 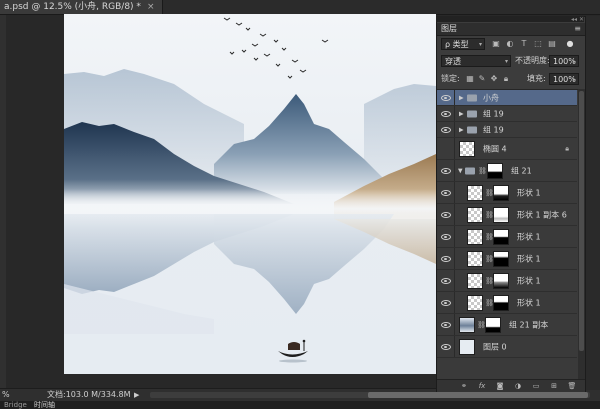 I want to click on fx-icon: fx, so click(x=482, y=386).